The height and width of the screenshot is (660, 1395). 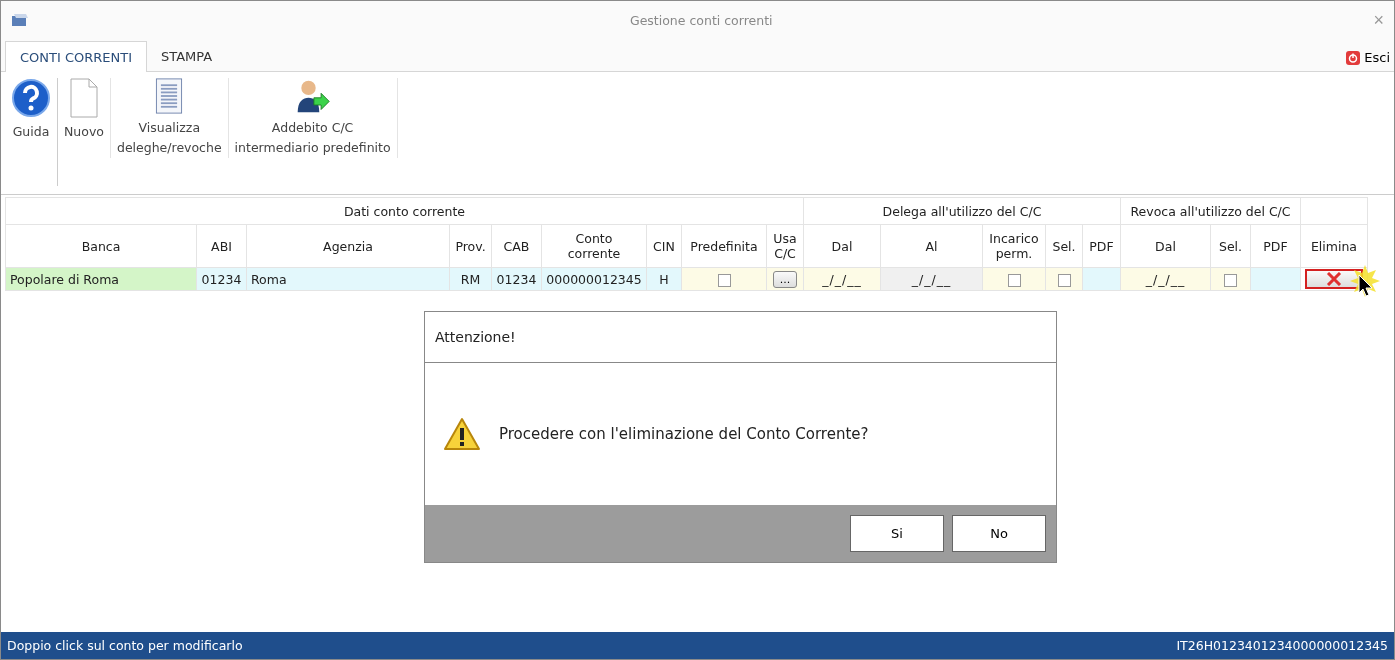 What do you see at coordinates (20, 20) in the screenshot?
I see `app-icon` at bounding box center [20, 20].